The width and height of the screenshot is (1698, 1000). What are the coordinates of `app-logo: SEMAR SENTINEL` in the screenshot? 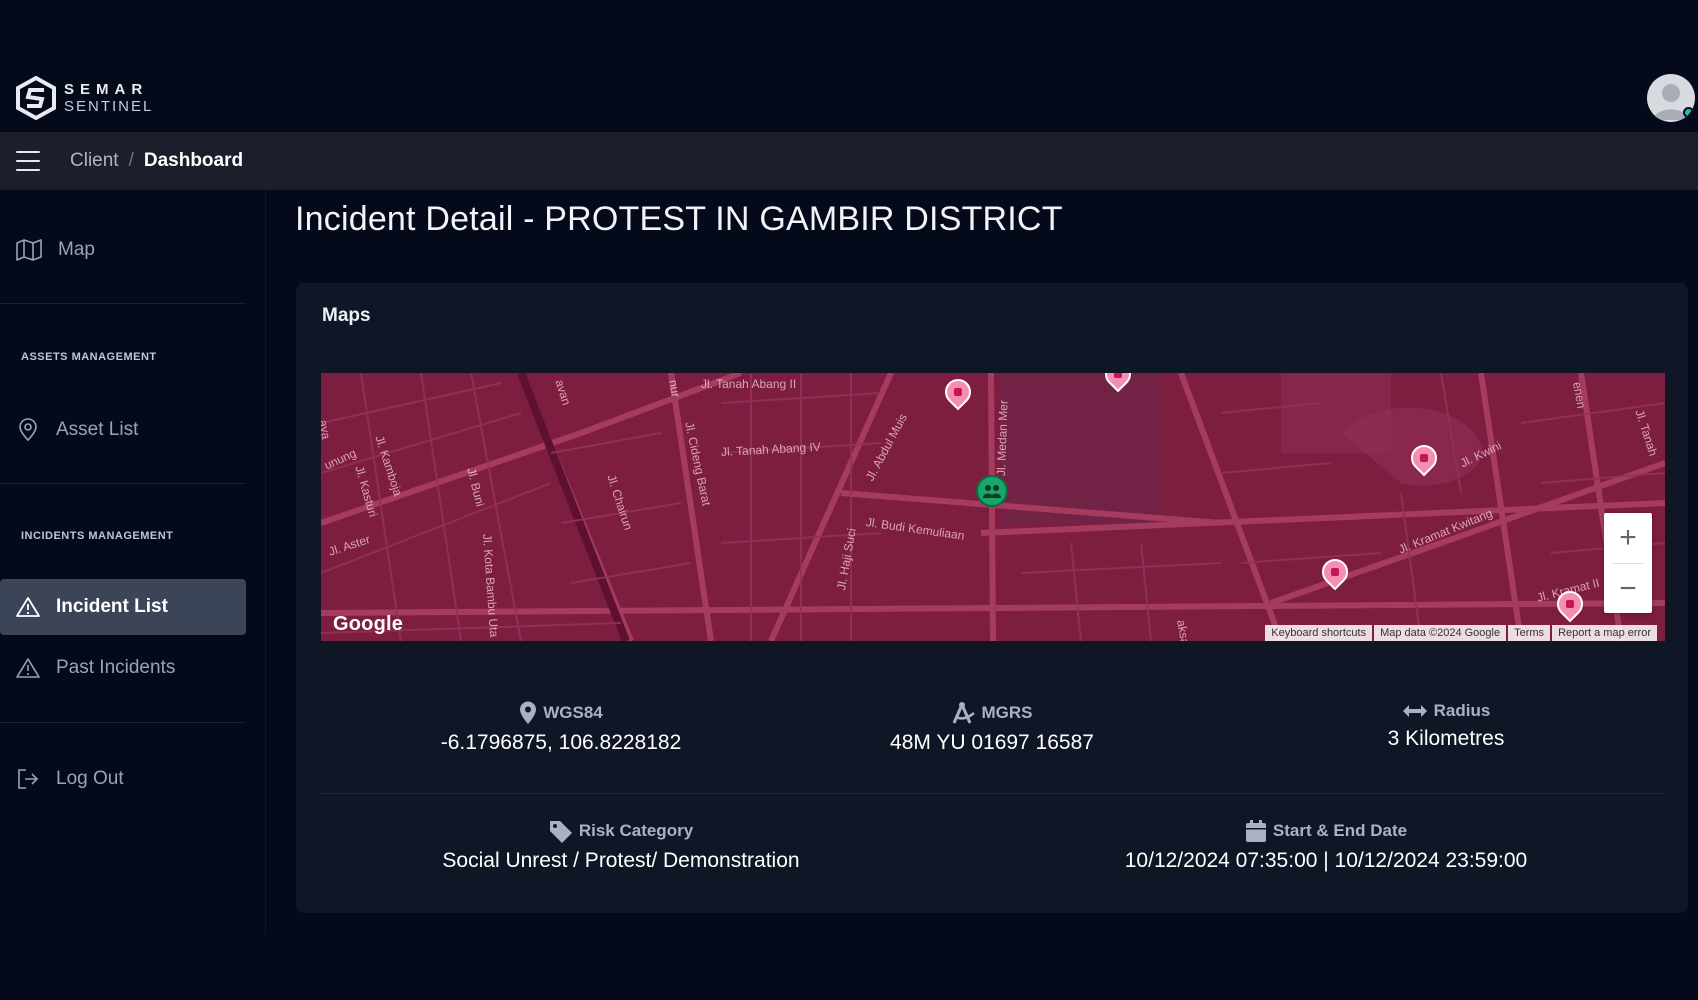 It's located at (84, 98).